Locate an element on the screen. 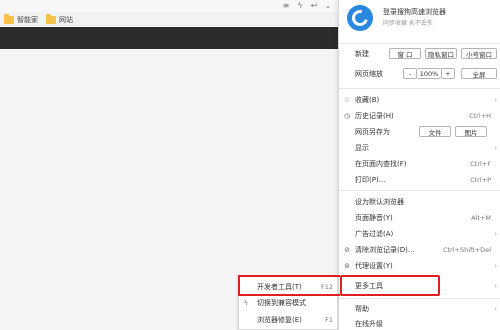 The width and height of the screenshot is (500, 330). zoom-label: 网页缩放 is located at coordinates (369, 74).